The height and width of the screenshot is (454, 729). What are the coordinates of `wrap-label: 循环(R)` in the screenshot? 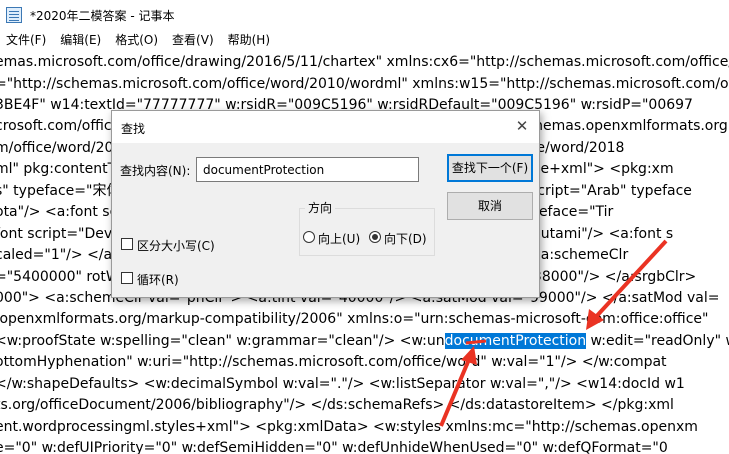 It's located at (158, 279).